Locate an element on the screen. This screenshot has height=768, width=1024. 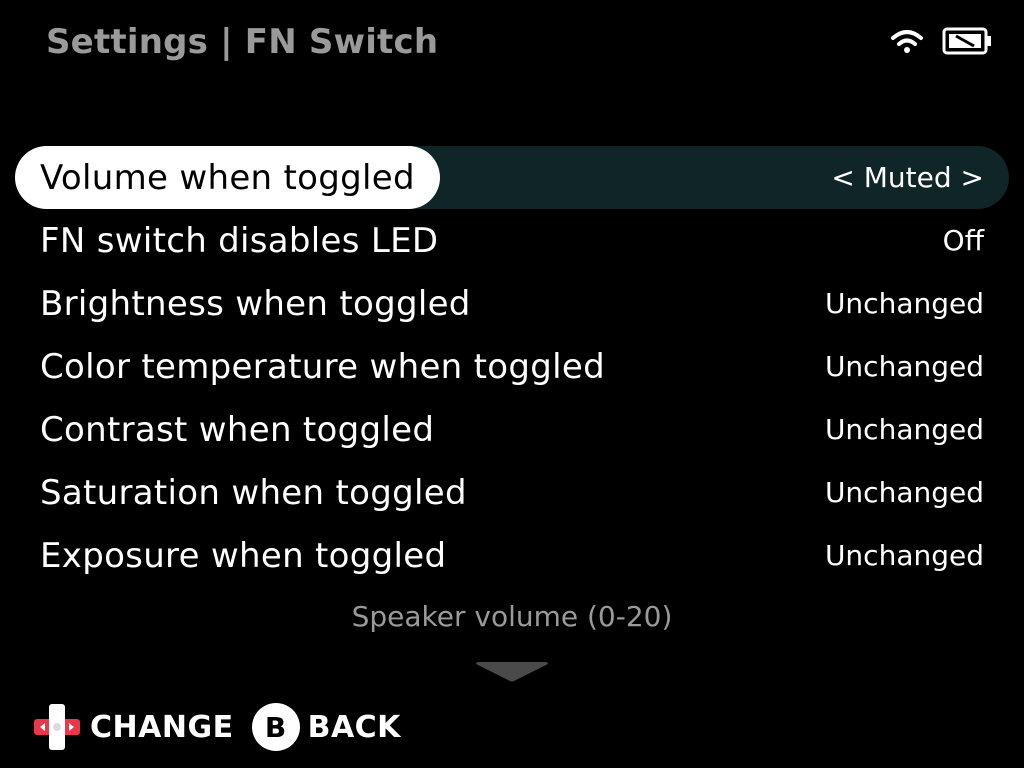
menu-item-value: Off is located at coordinates (963, 240).